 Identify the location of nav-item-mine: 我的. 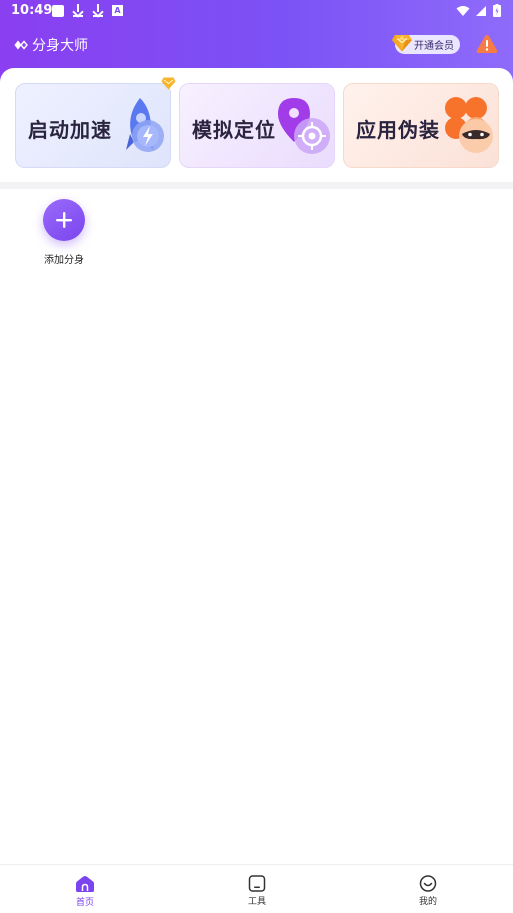
(428, 891).